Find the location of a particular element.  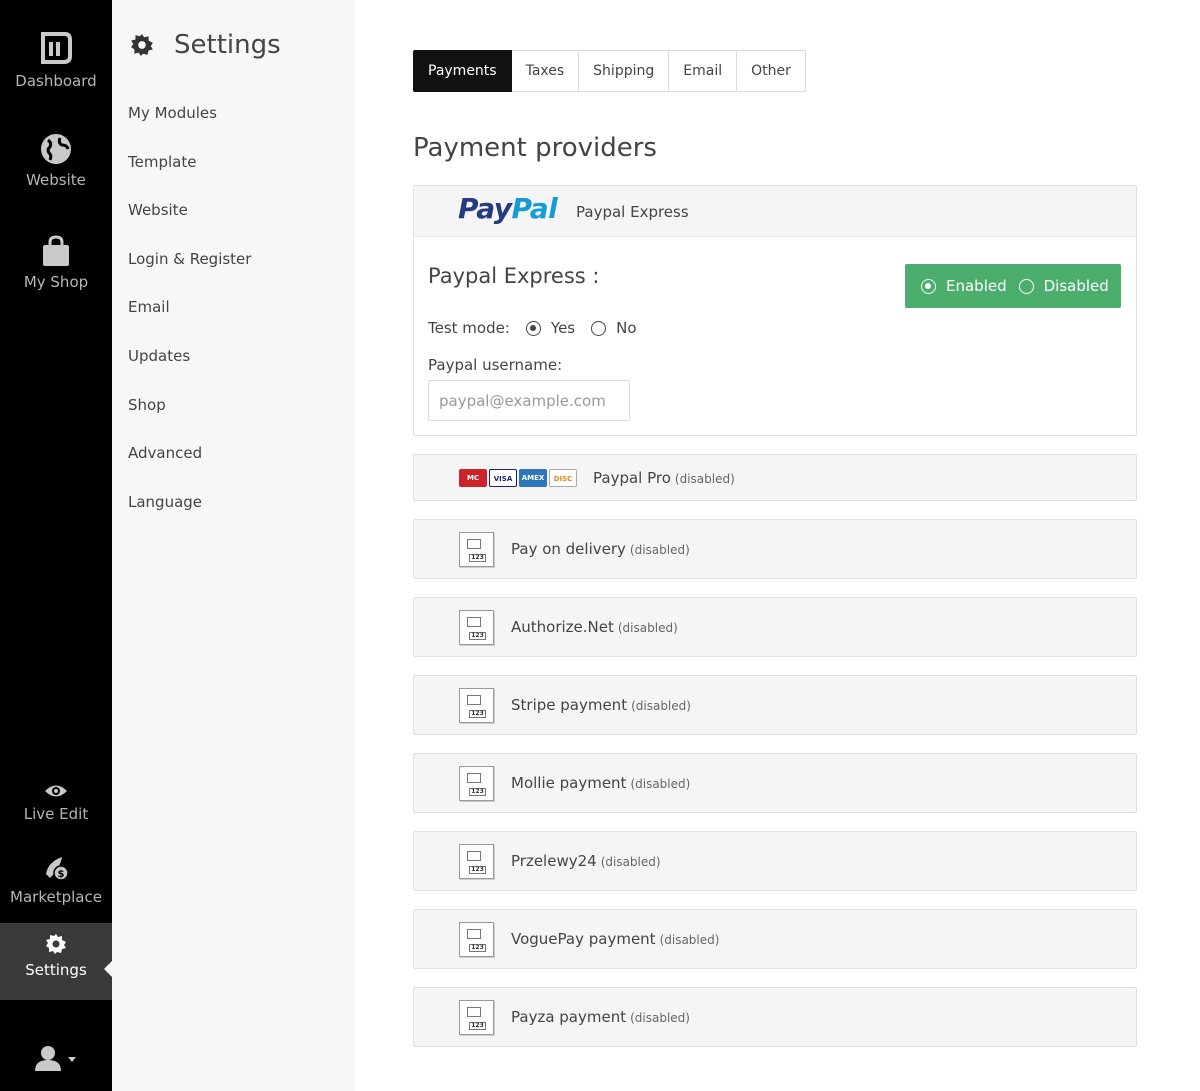

provider-payza: 123 Payza payment (disabled) is located at coordinates (775, 1017).